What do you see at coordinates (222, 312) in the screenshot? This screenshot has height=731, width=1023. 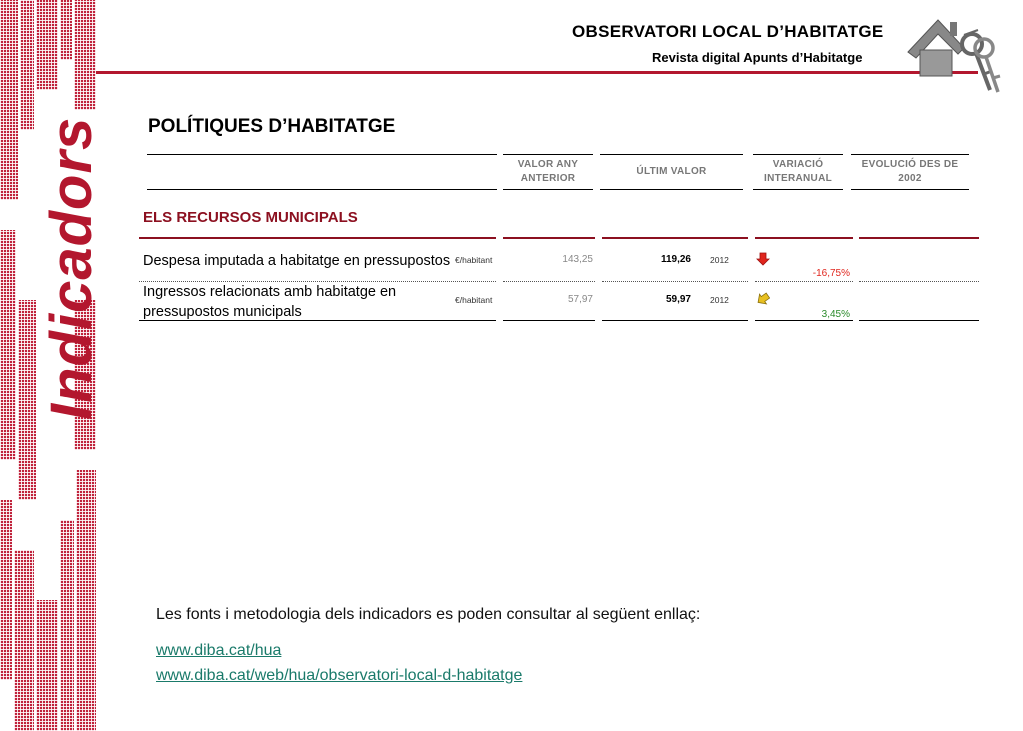 I see `row-label-line2: pressupostos municipals` at bounding box center [222, 312].